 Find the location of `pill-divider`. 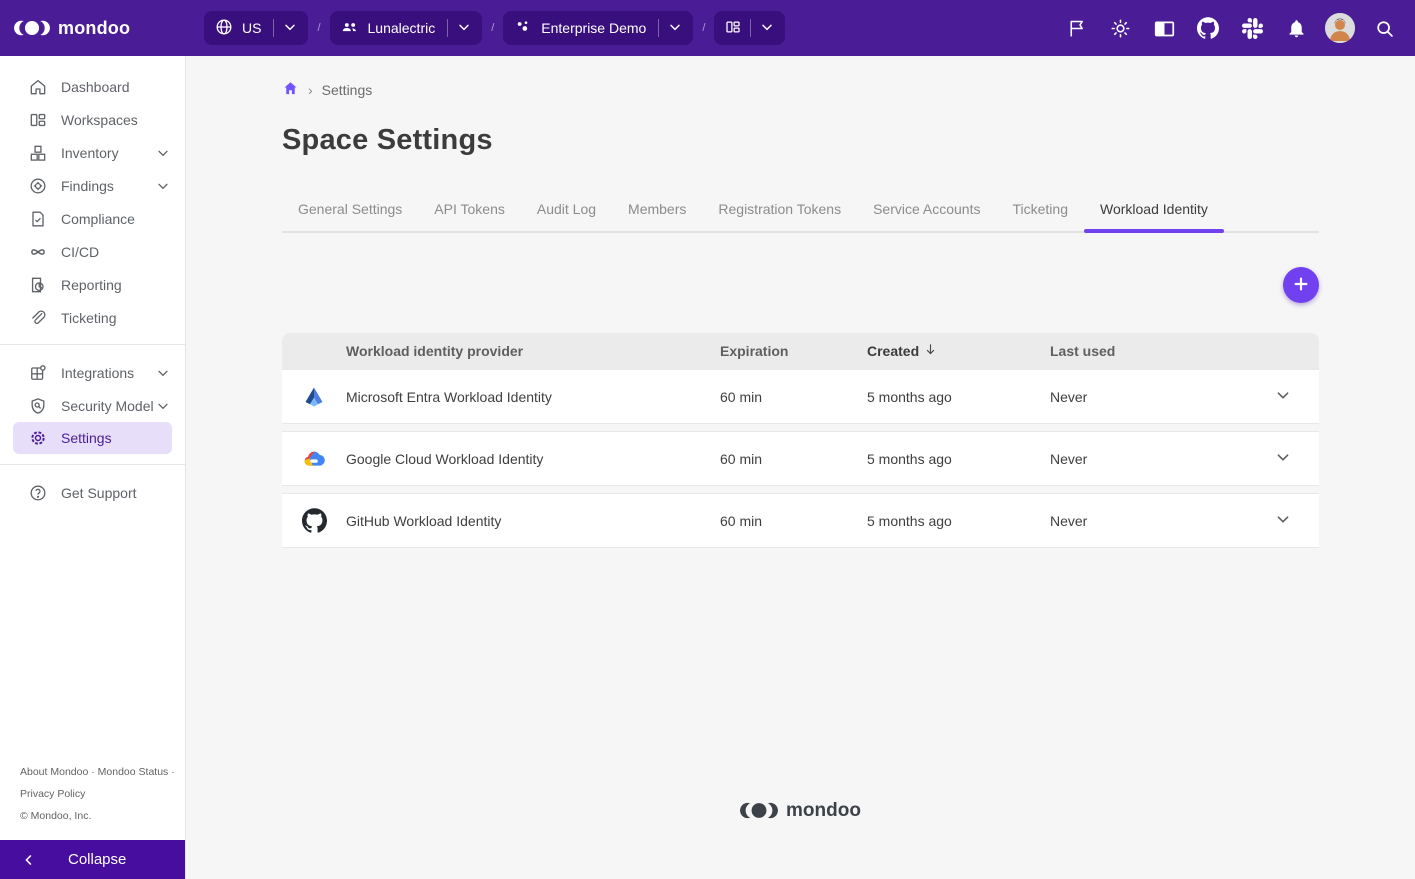

pill-divider is located at coordinates (448, 28).